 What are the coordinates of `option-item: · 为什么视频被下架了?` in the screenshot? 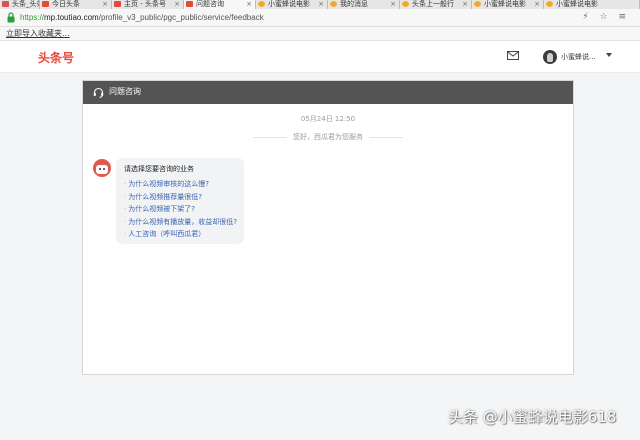 It's located at (180, 209).